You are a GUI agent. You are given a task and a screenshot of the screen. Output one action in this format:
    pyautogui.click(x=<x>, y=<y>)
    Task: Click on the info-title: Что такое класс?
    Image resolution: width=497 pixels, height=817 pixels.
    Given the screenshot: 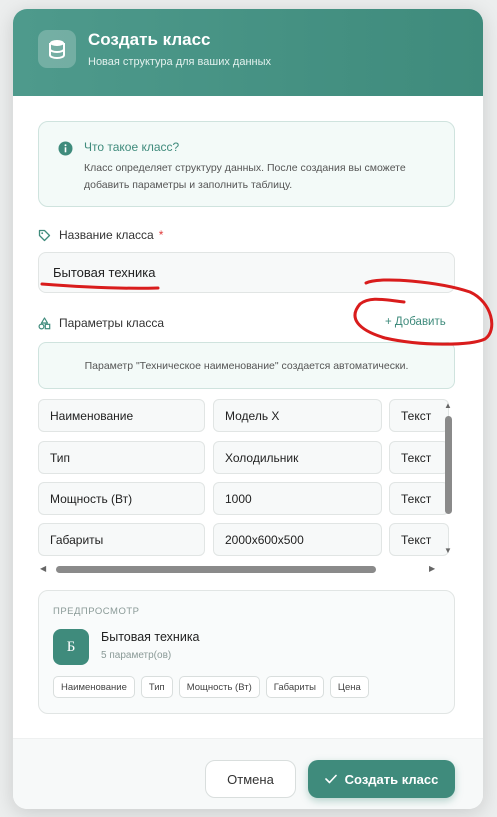 What is the action you would take?
    pyautogui.click(x=132, y=147)
    